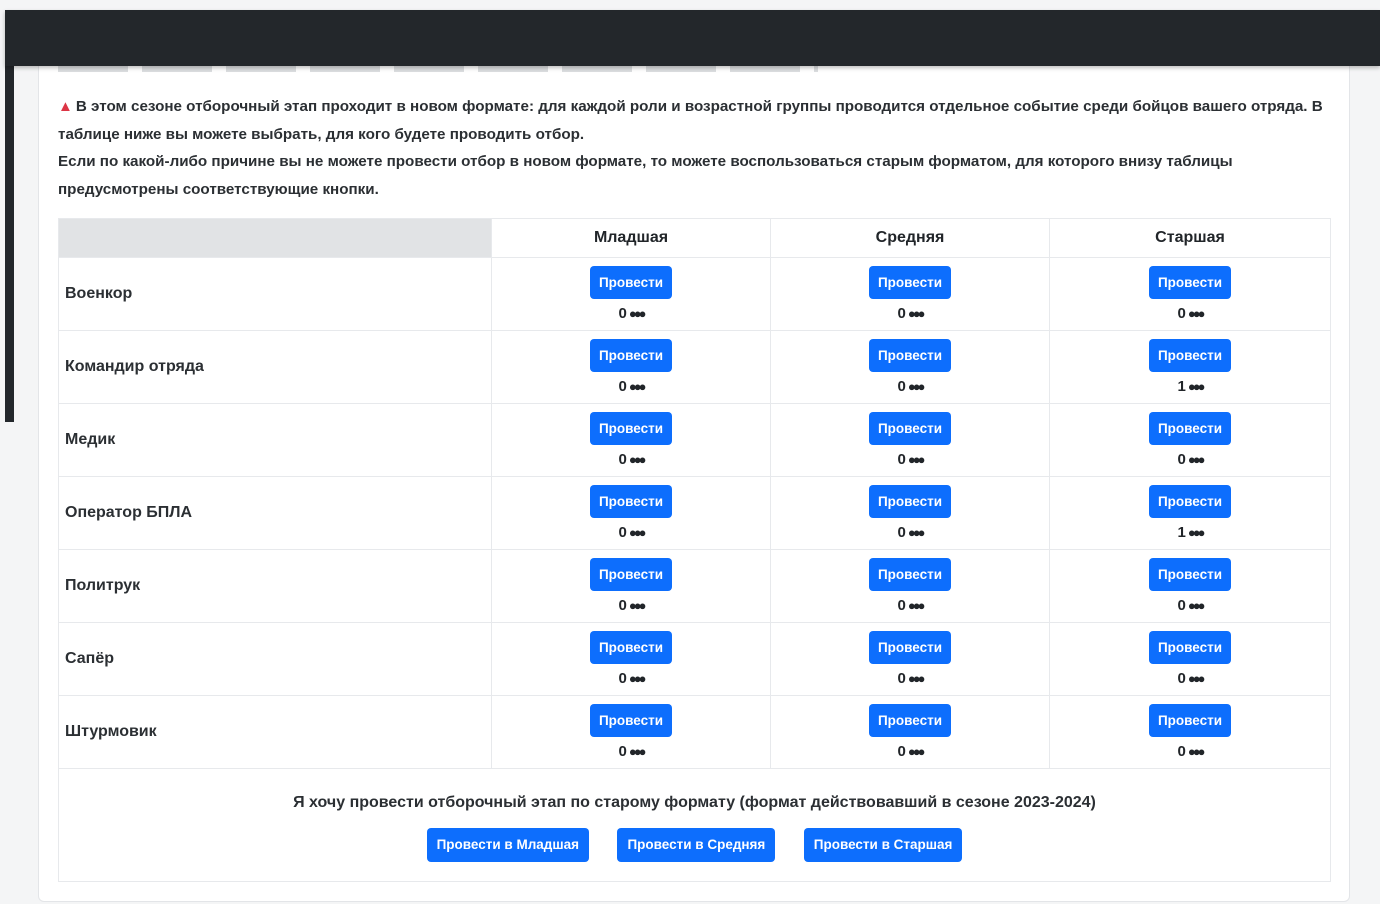  I want to click on old-format-button-junior: Провести в Младшая, so click(507, 845).